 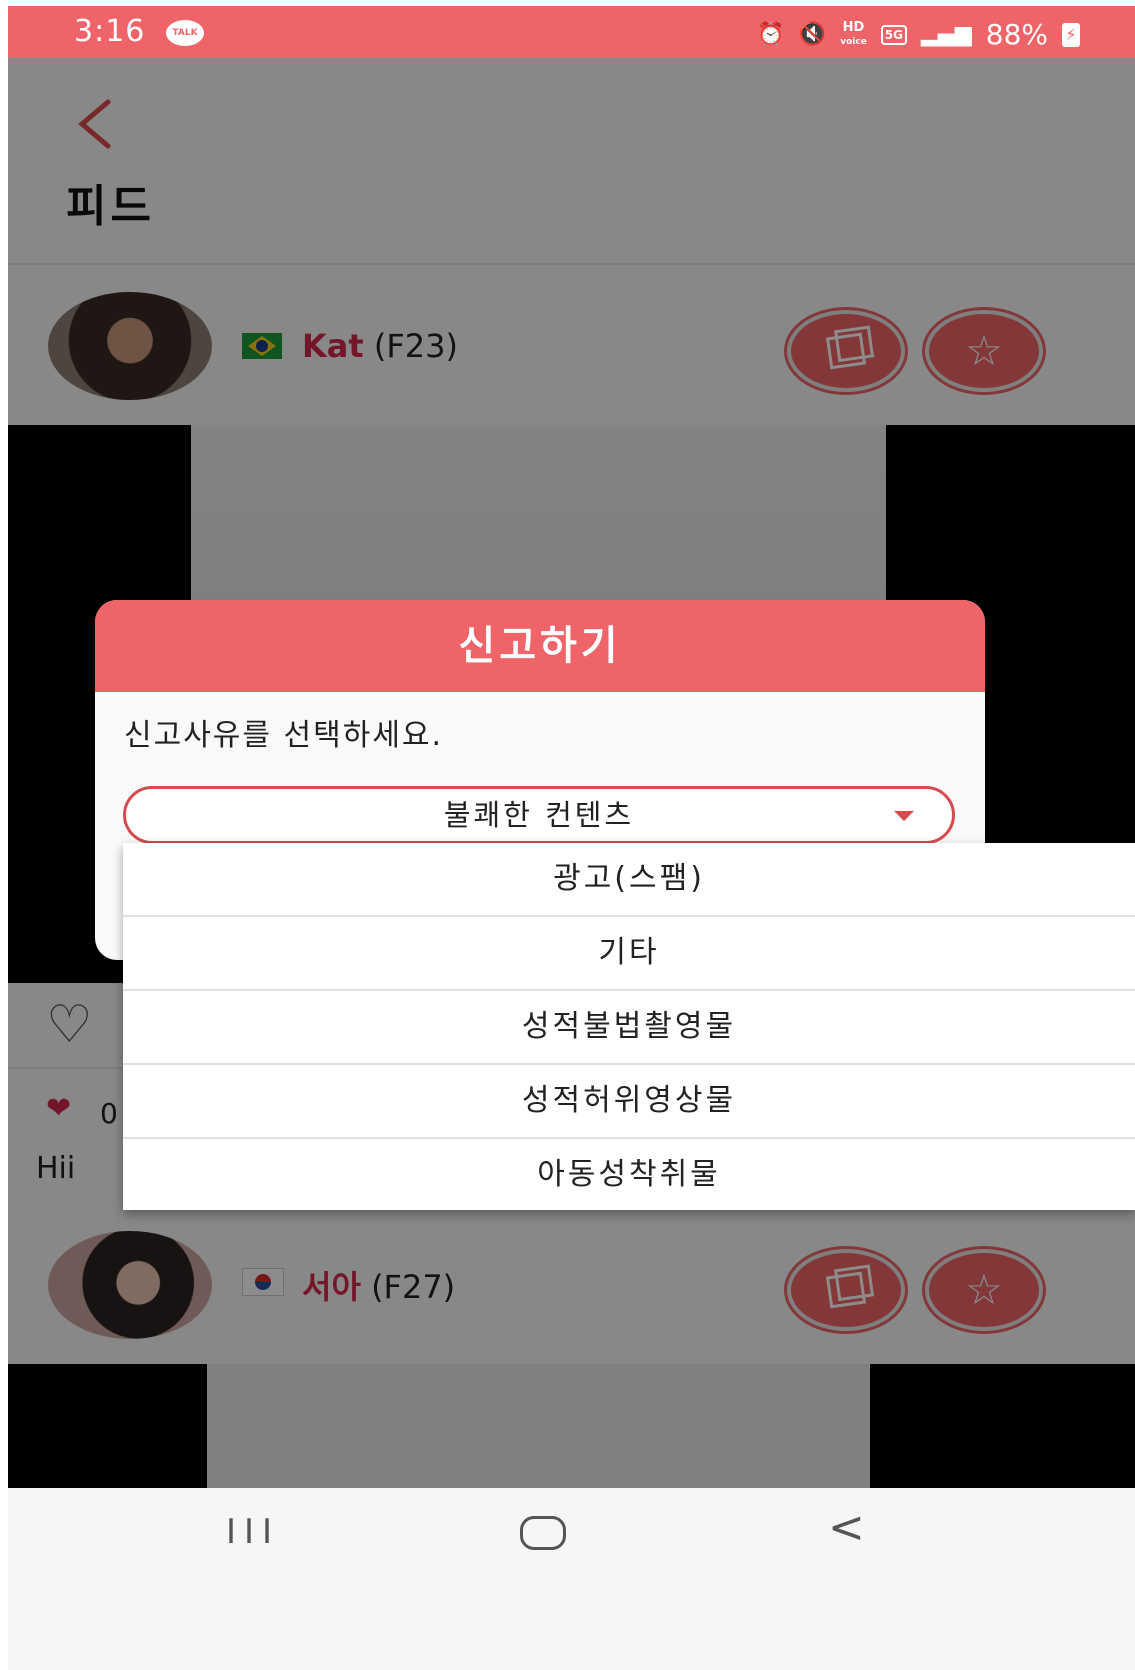 What do you see at coordinates (571, 32) in the screenshot?
I see `status-bar: 3:16 TALK ⏰ 🔇 HD voice 5G ▂▄▆ 88% ⚡` at bounding box center [571, 32].